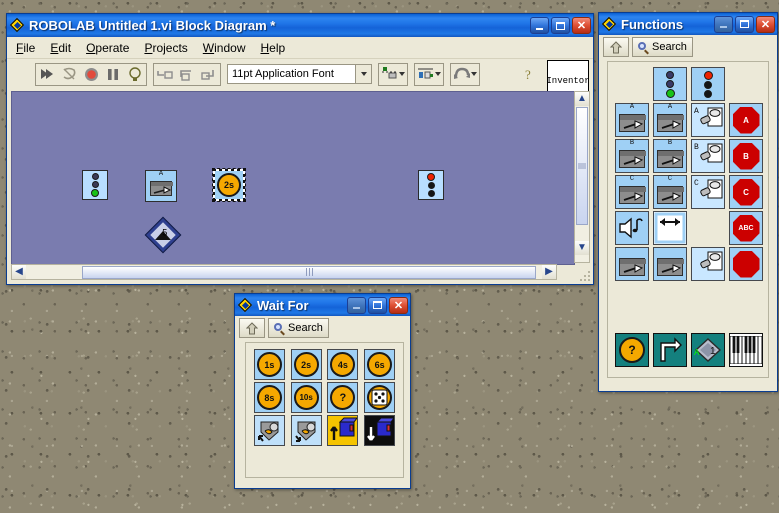 This screenshot has height=513, width=779. Describe the element at coordinates (429, 74) in the screenshot. I see `distribute-objects-button` at that location.